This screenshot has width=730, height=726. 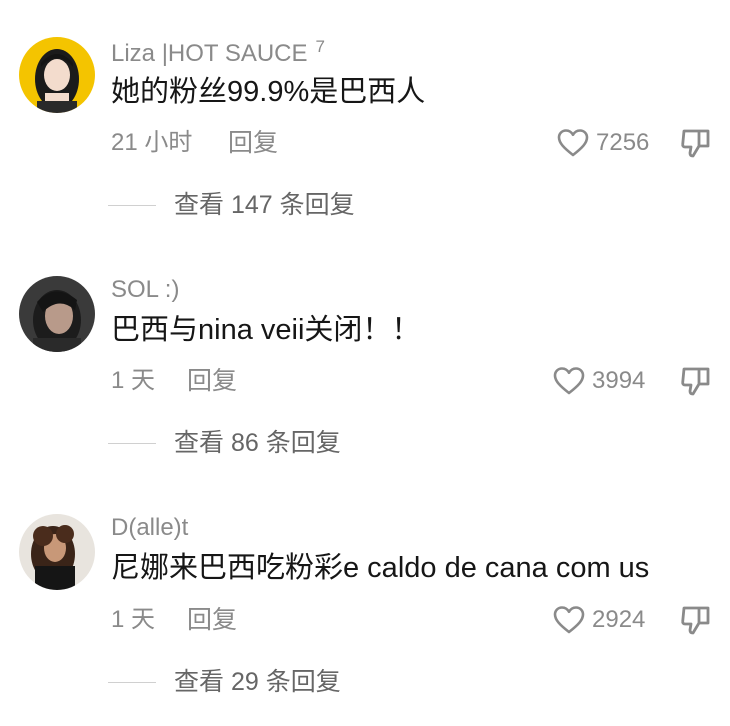 What do you see at coordinates (264, 205) in the screenshot?
I see `view-replies-button: 查看 147 条回复` at bounding box center [264, 205].